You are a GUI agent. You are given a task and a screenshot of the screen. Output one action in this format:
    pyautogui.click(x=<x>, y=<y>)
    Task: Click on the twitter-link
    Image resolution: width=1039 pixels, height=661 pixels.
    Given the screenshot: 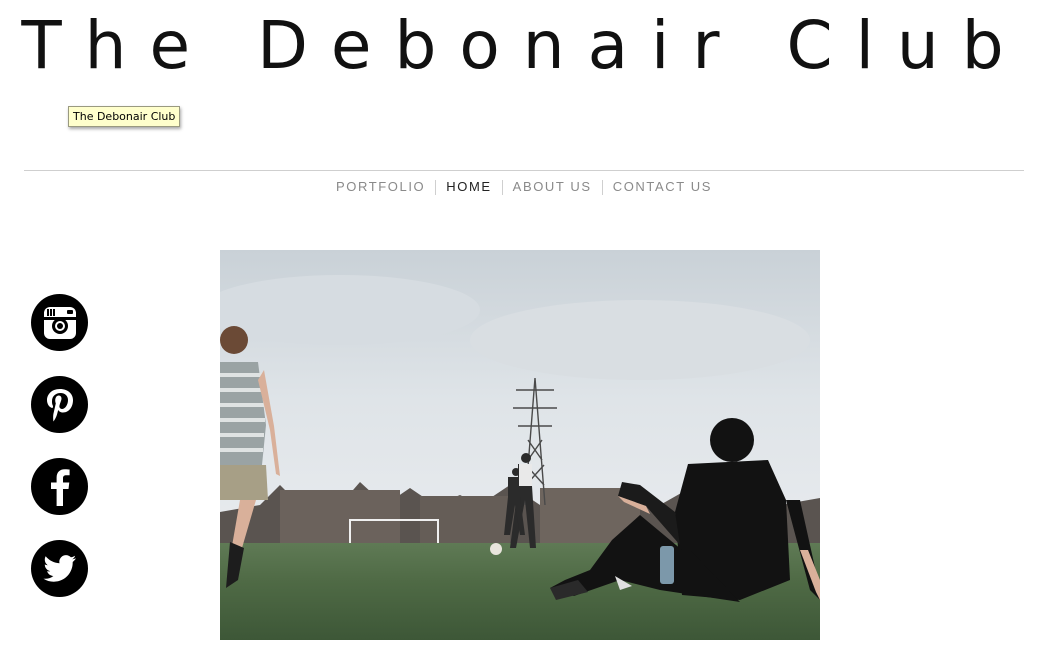 What is the action you would take?
    pyautogui.click(x=59, y=568)
    